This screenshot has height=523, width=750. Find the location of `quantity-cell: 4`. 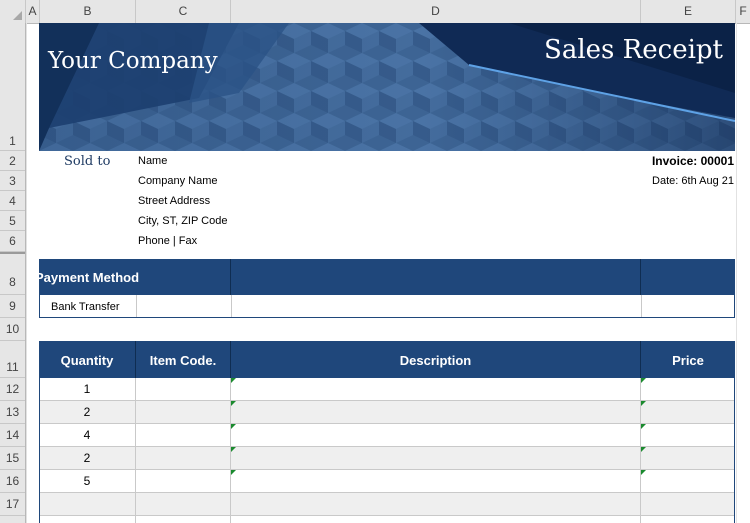

quantity-cell: 4 is located at coordinates (87, 435).